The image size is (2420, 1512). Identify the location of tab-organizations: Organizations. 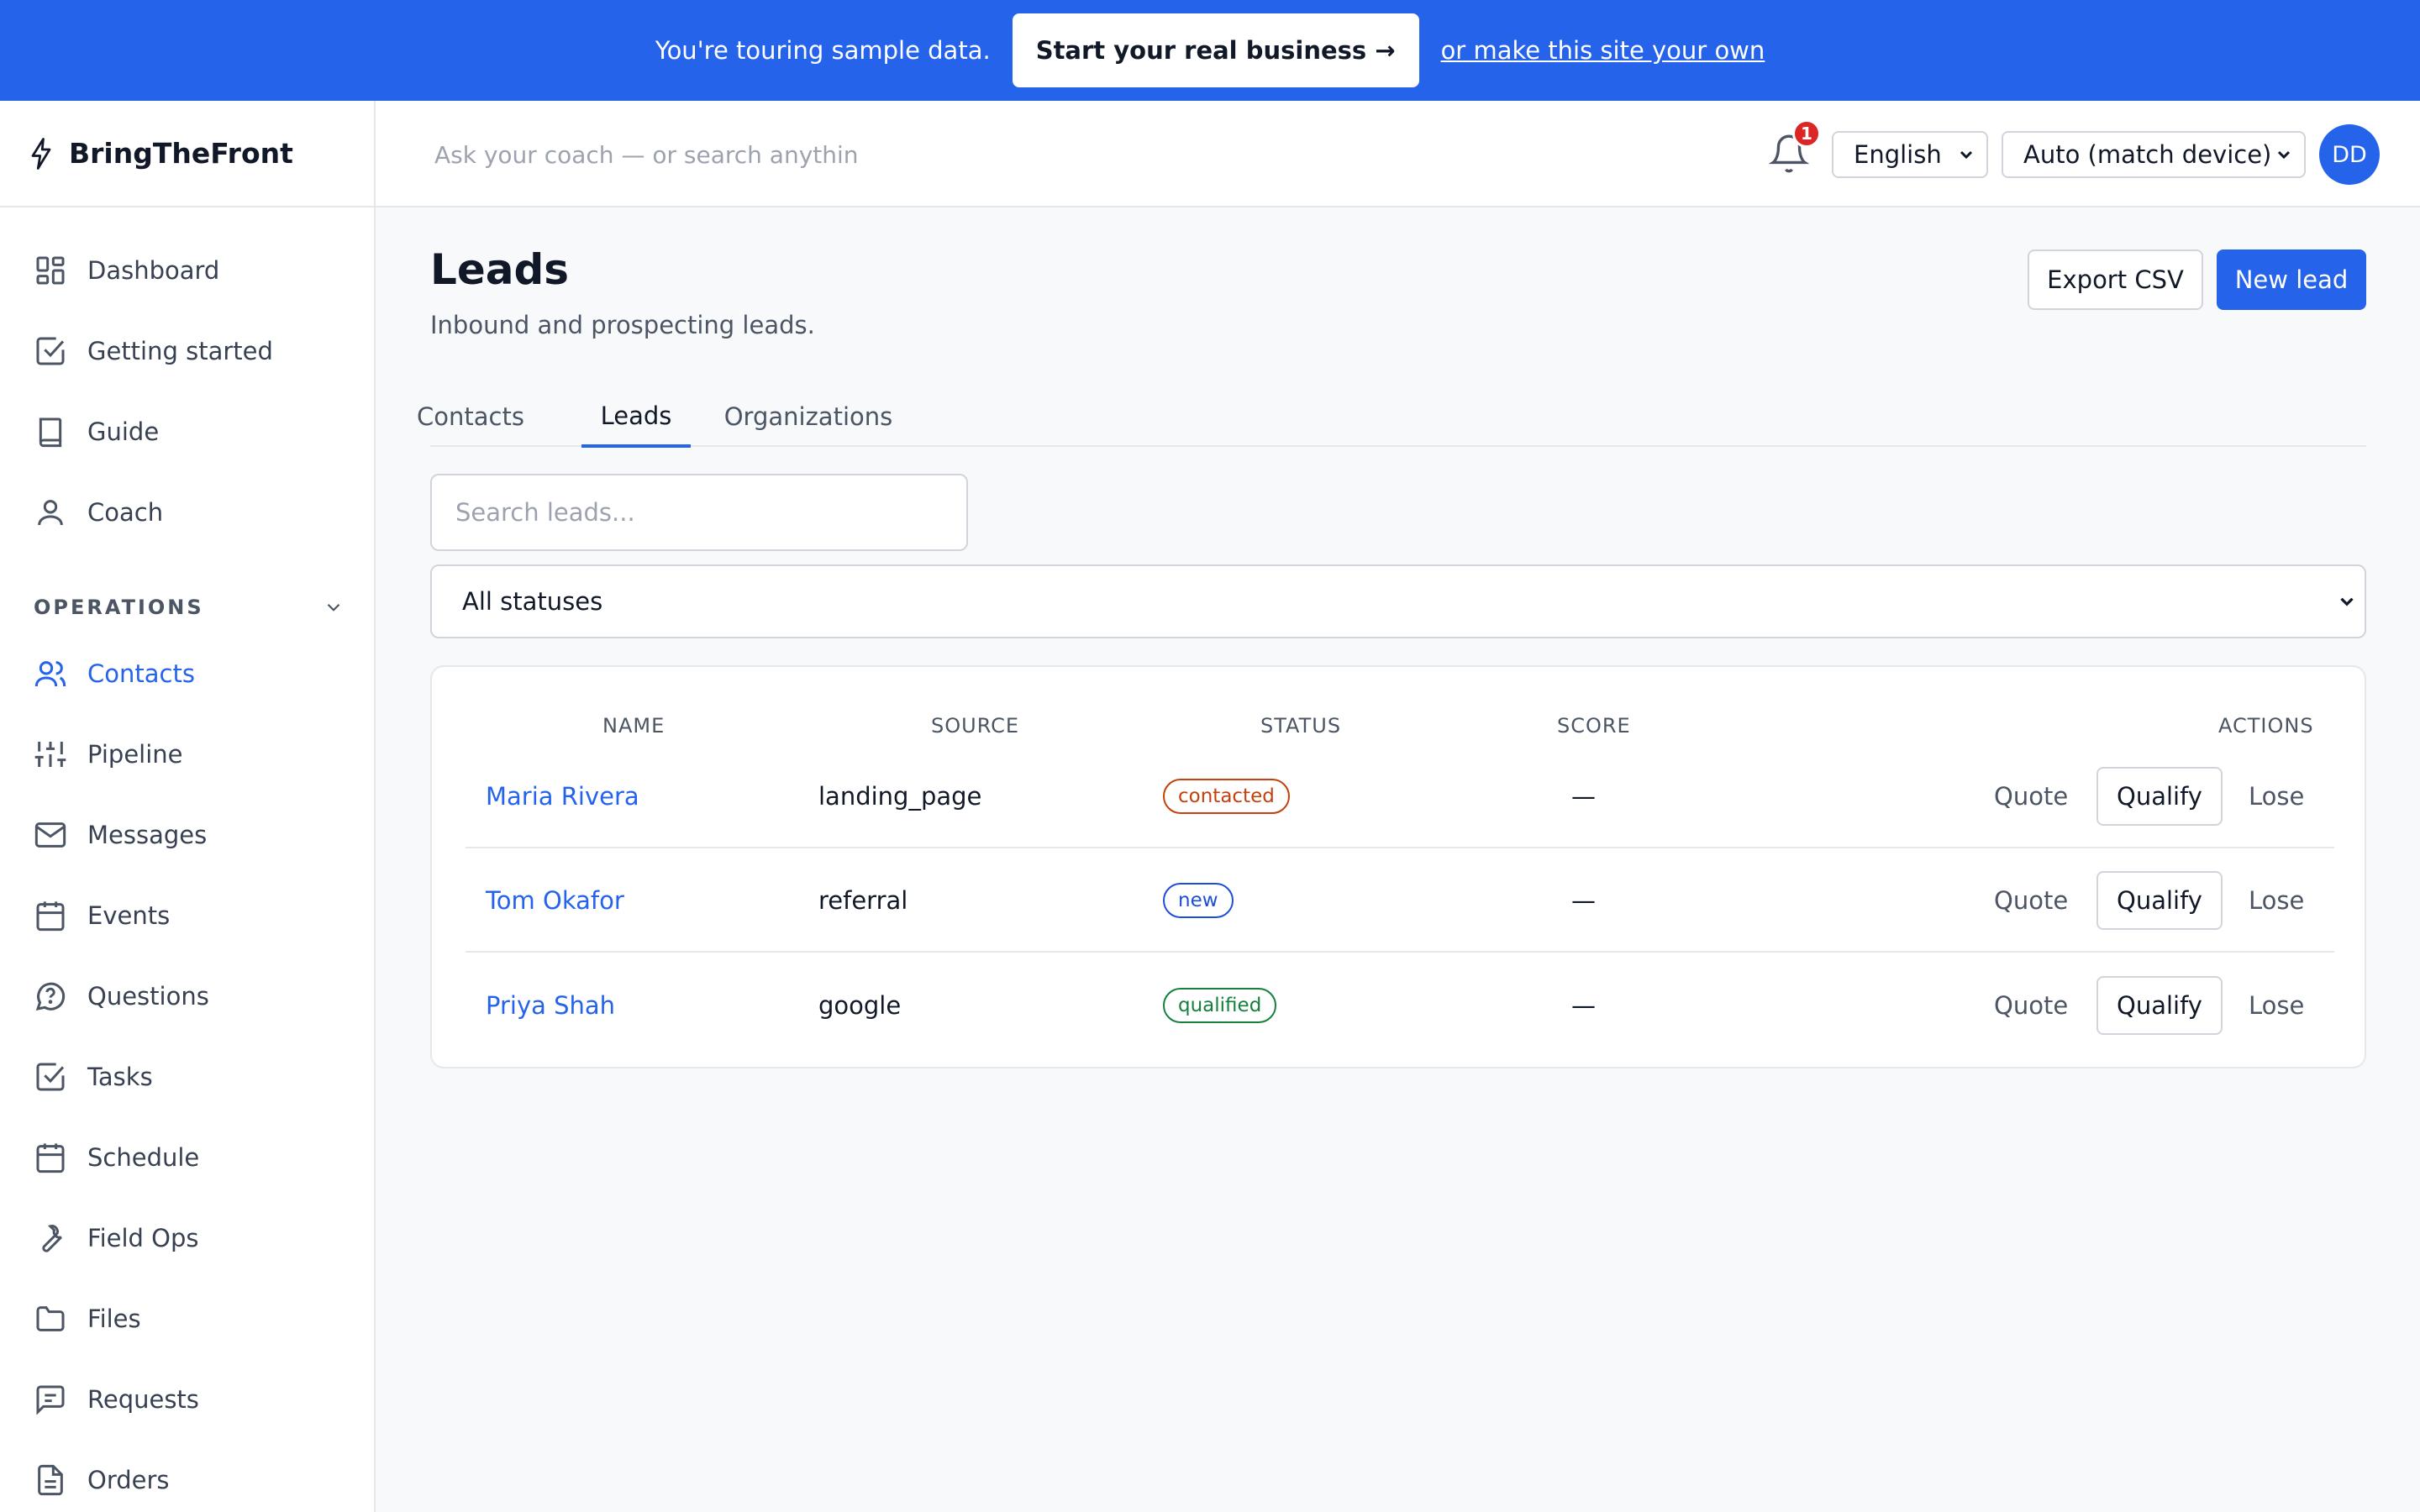
(808, 416).